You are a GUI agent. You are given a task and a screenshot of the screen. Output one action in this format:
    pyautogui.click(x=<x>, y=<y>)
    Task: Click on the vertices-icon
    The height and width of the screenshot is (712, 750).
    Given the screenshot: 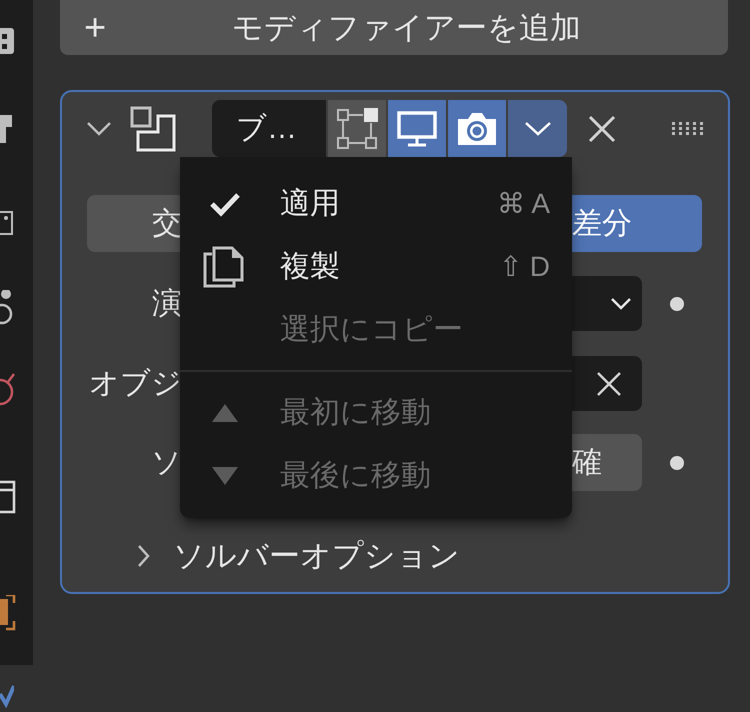 What is the action you would take?
    pyautogui.click(x=357, y=128)
    